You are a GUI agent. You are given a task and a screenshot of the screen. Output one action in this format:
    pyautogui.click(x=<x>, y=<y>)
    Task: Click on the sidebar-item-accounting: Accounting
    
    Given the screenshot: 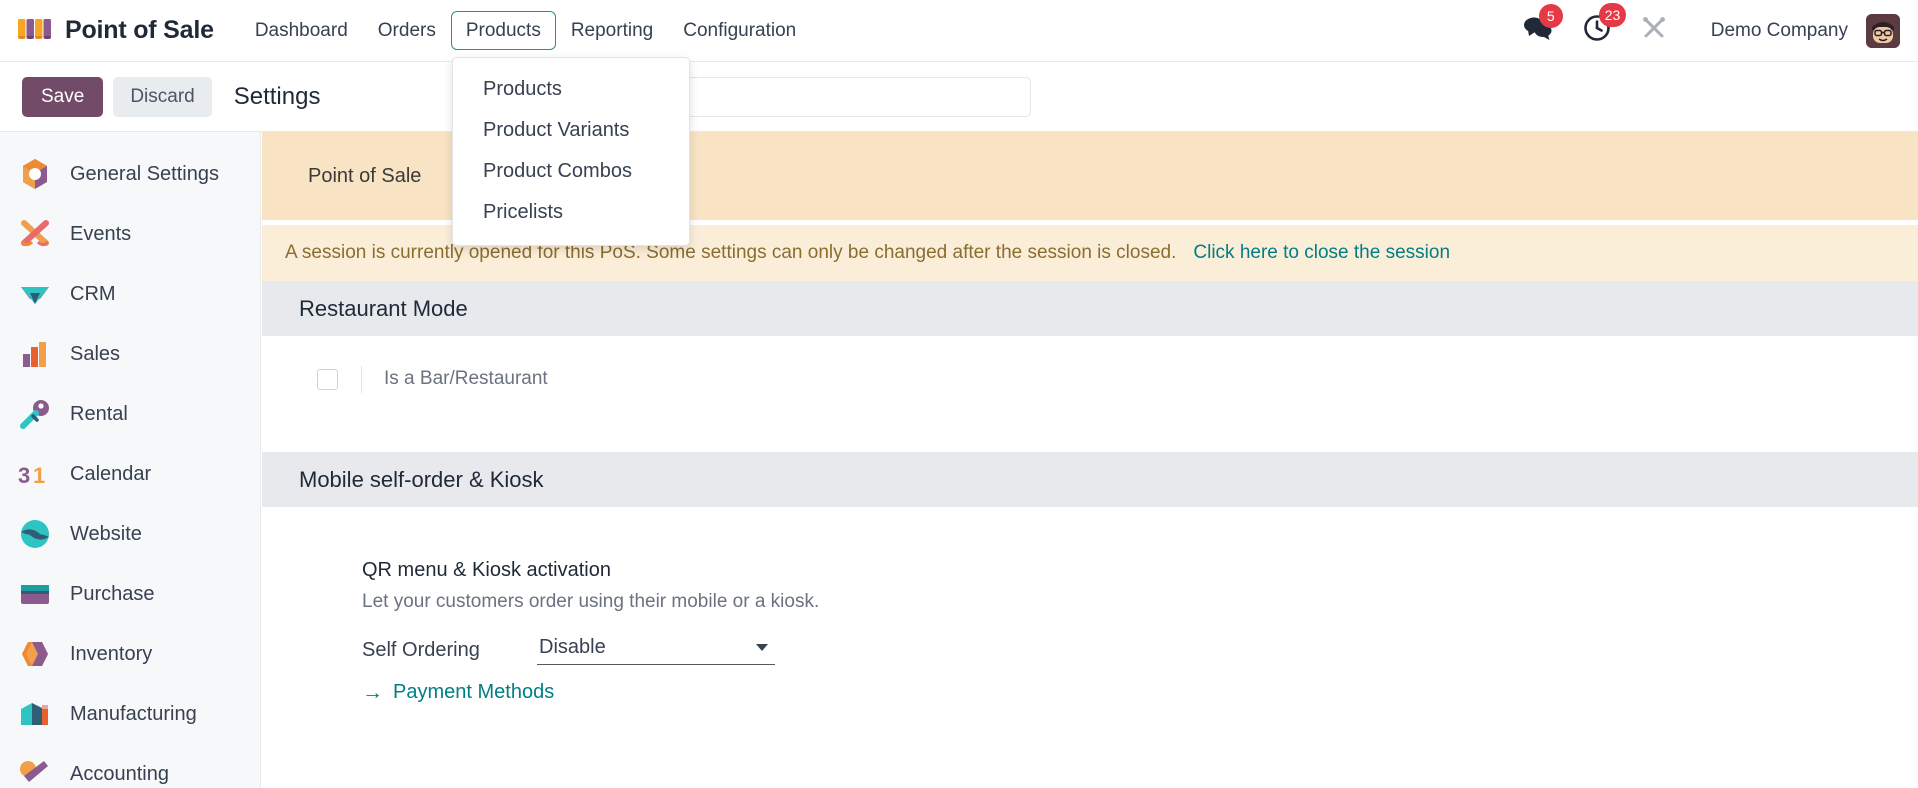 What is the action you would take?
    pyautogui.click(x=130, y=766)
    